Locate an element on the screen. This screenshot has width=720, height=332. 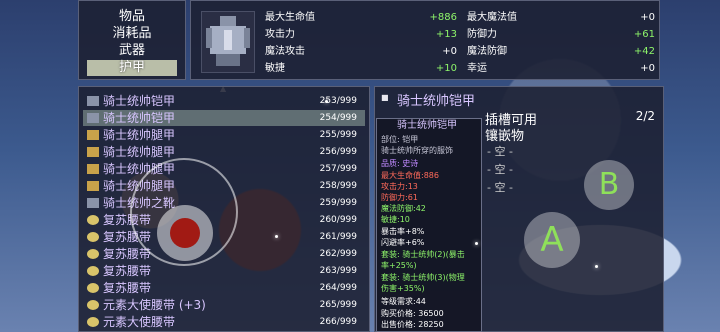
a-button: A is located at coordinates (552, 240).